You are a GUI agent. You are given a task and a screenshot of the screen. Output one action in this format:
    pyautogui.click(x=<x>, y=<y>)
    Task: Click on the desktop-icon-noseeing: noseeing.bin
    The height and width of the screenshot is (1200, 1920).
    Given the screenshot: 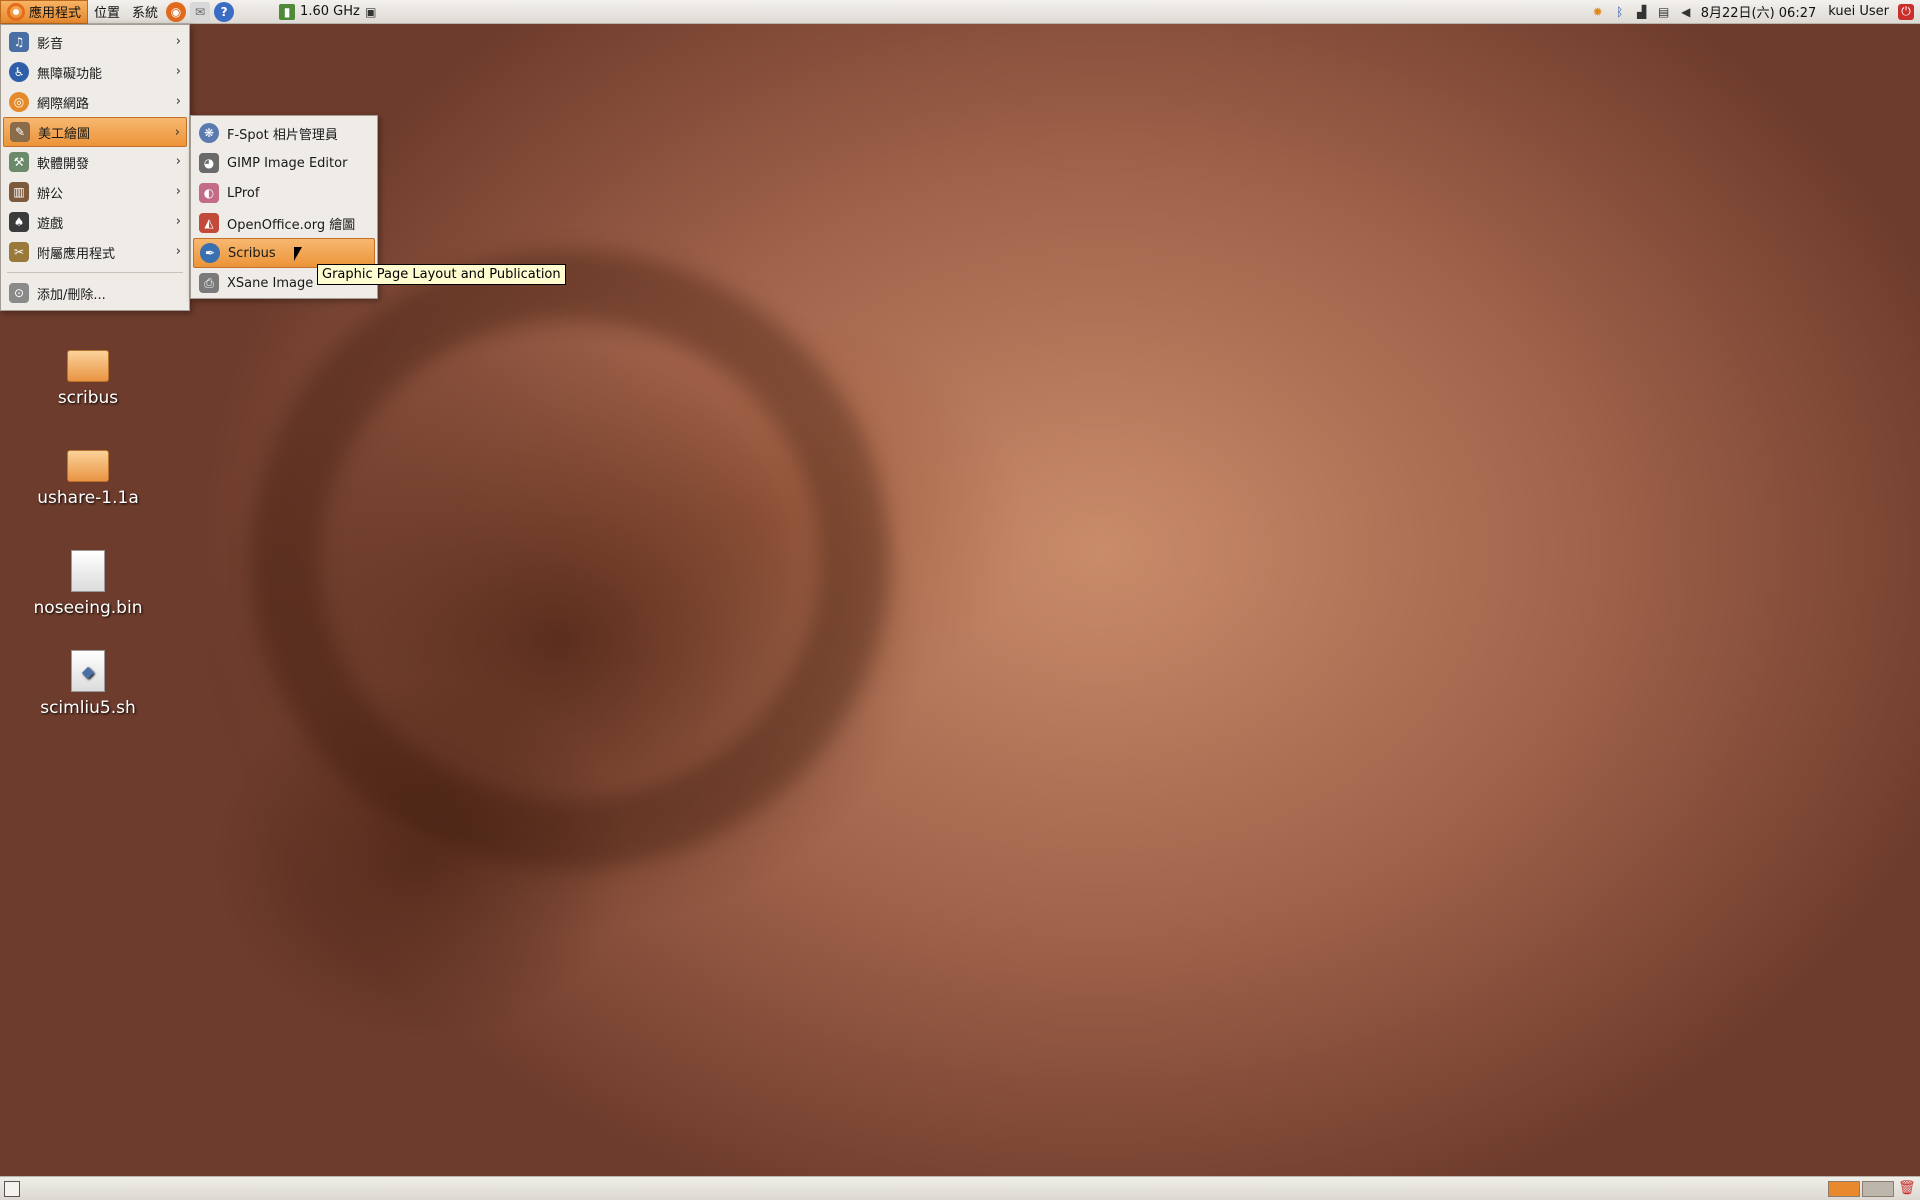 What is the action you would take?
    pyautogui.click(x=88, y=584)
    